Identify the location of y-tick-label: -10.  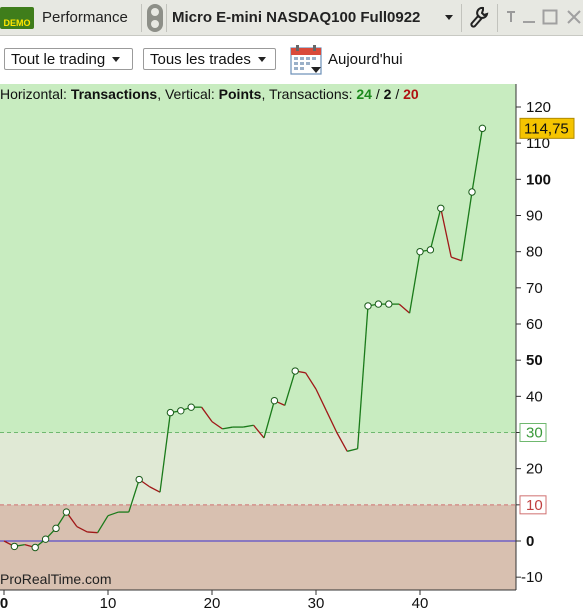
(532, 577).